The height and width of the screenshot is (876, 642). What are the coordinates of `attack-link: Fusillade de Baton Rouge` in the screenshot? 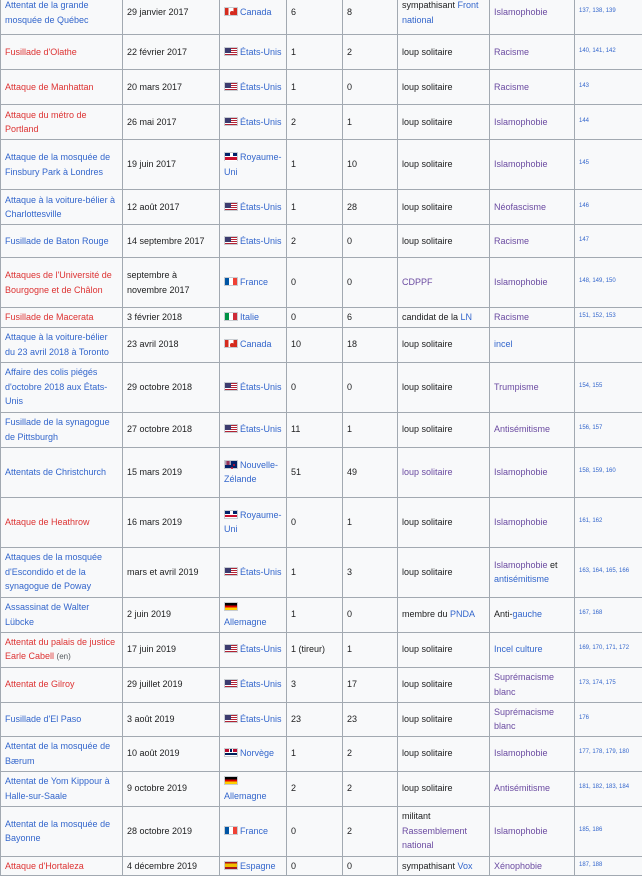 It's located at (57, 241).